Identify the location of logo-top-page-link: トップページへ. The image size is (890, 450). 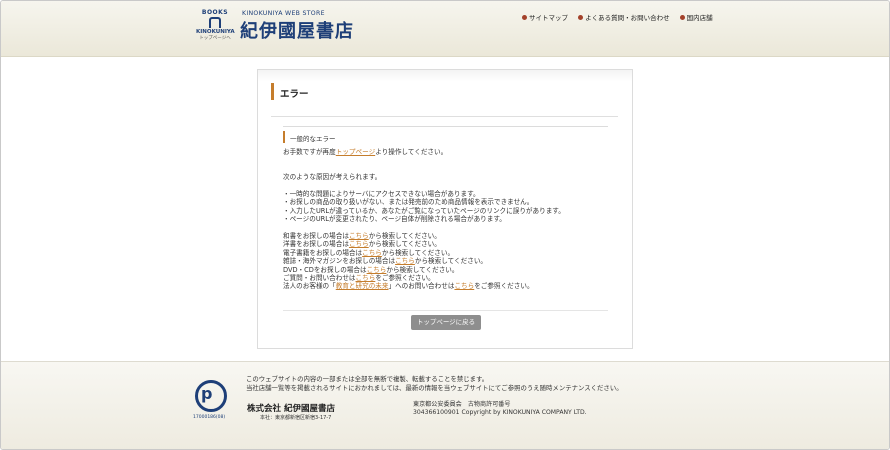
(215, 38).